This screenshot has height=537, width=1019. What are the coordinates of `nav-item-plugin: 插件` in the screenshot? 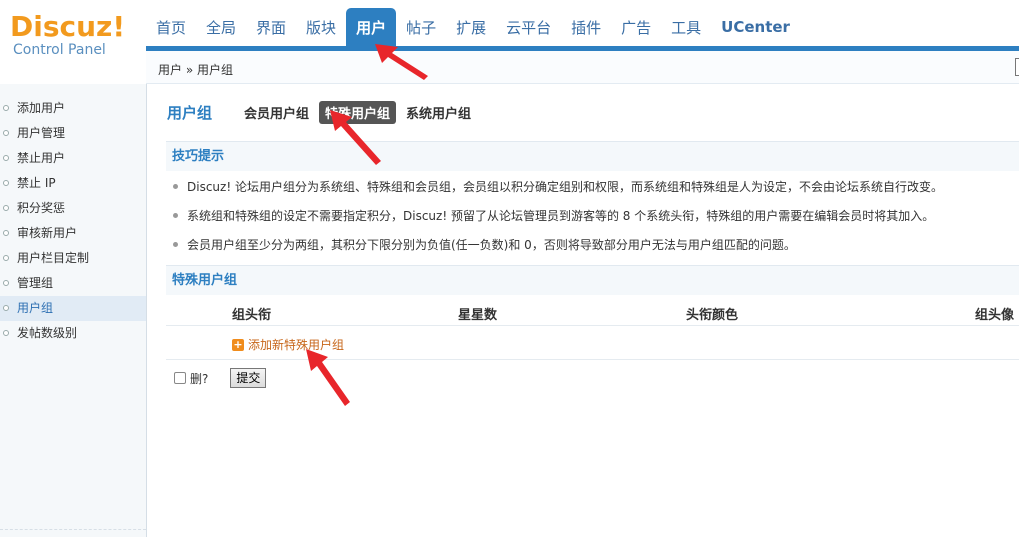 It's located at (586, 27).